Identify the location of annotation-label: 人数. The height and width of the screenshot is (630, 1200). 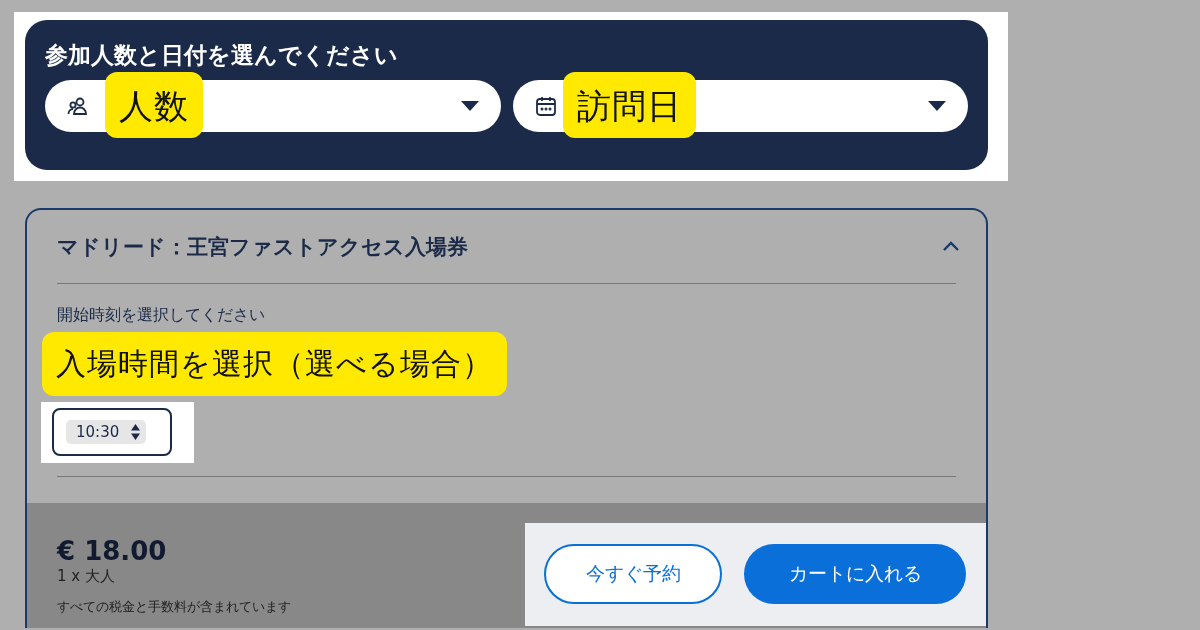
(154, 105).